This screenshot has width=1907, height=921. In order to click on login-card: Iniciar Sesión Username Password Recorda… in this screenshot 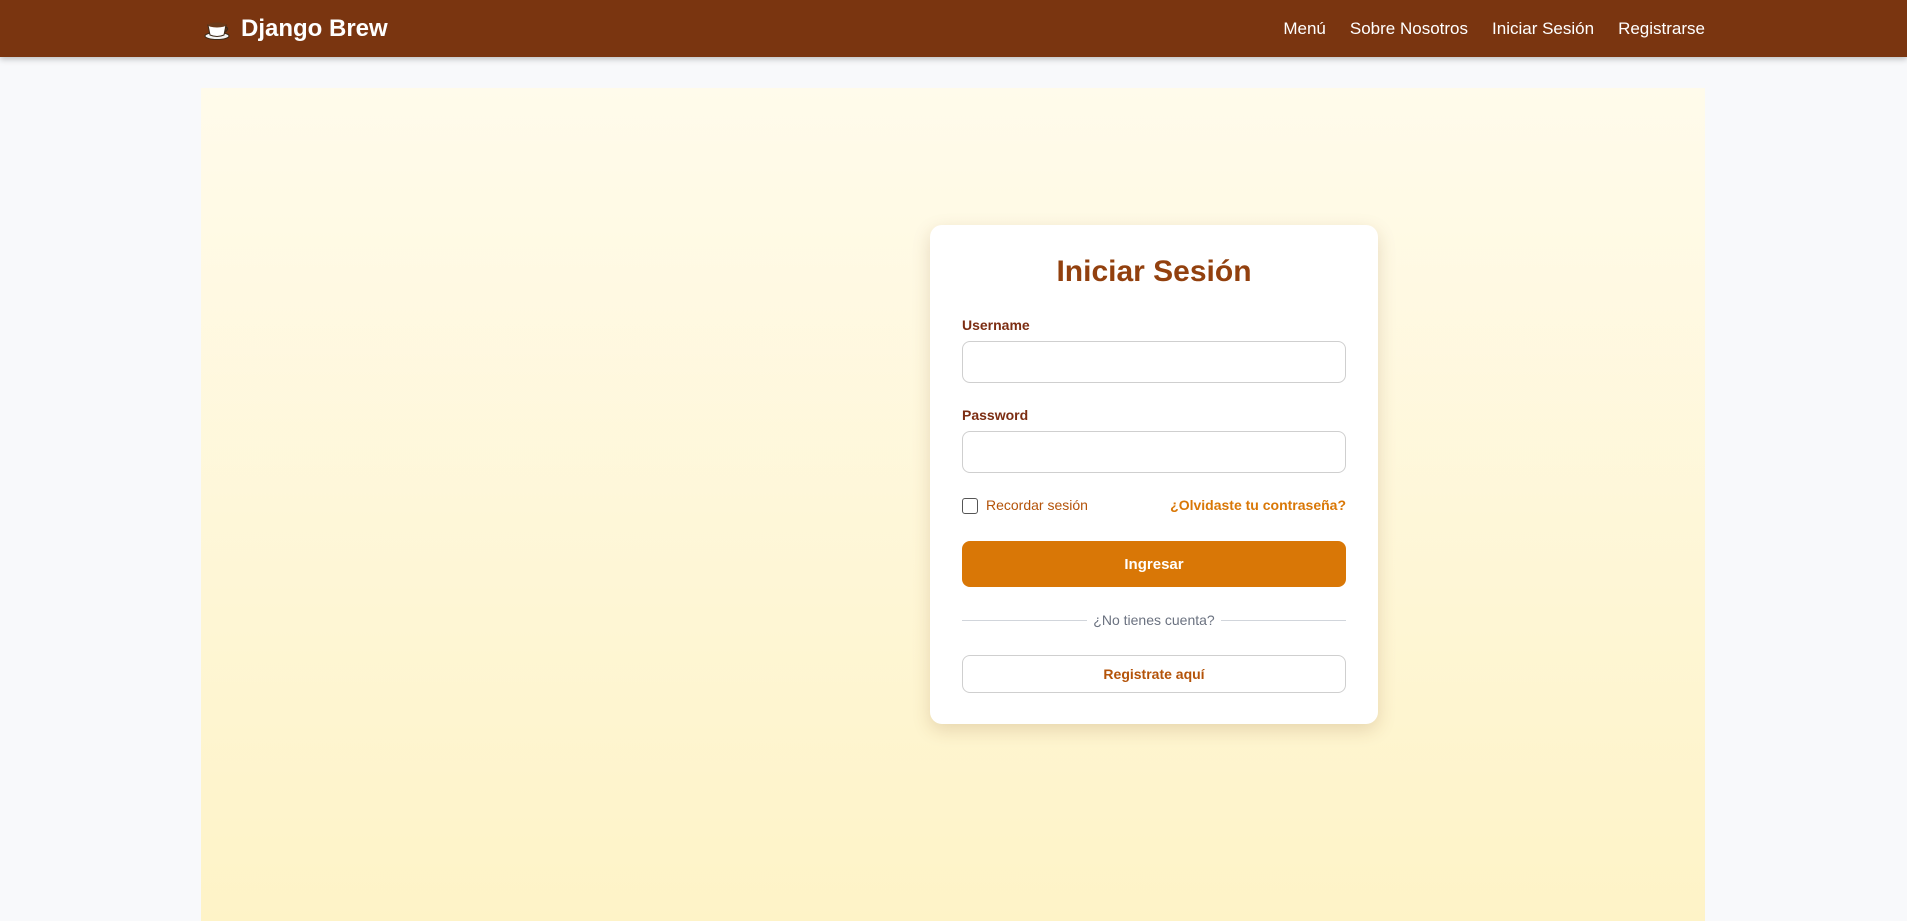, I will do `click(1154, 474)`.